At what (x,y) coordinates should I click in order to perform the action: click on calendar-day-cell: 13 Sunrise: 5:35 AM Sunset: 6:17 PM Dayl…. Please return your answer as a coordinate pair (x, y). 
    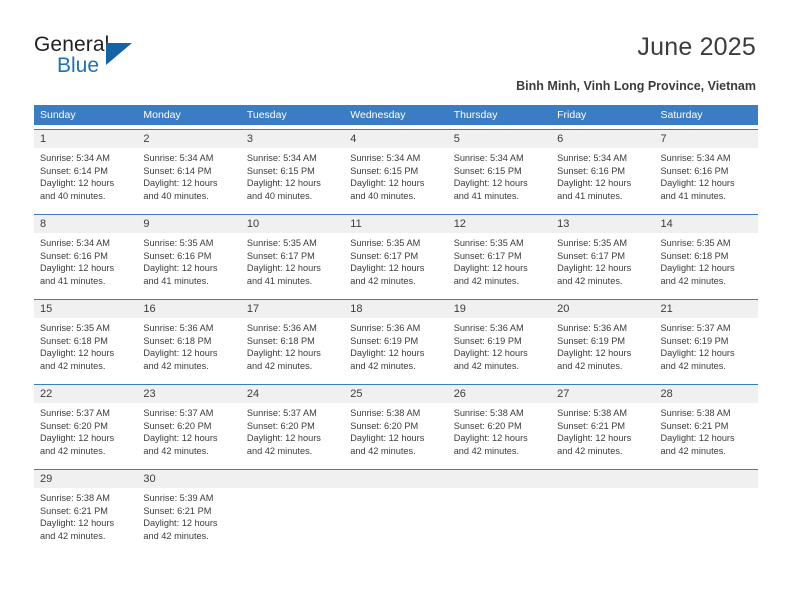
    Looking at the image, I should click on (603, 255).